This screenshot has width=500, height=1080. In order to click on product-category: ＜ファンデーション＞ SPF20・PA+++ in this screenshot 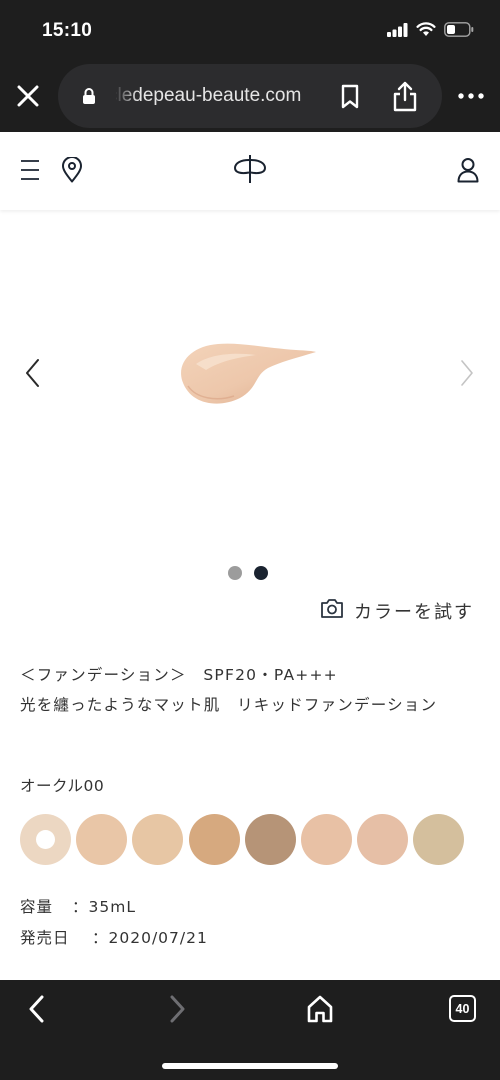, I will do `click(179, 675)`.